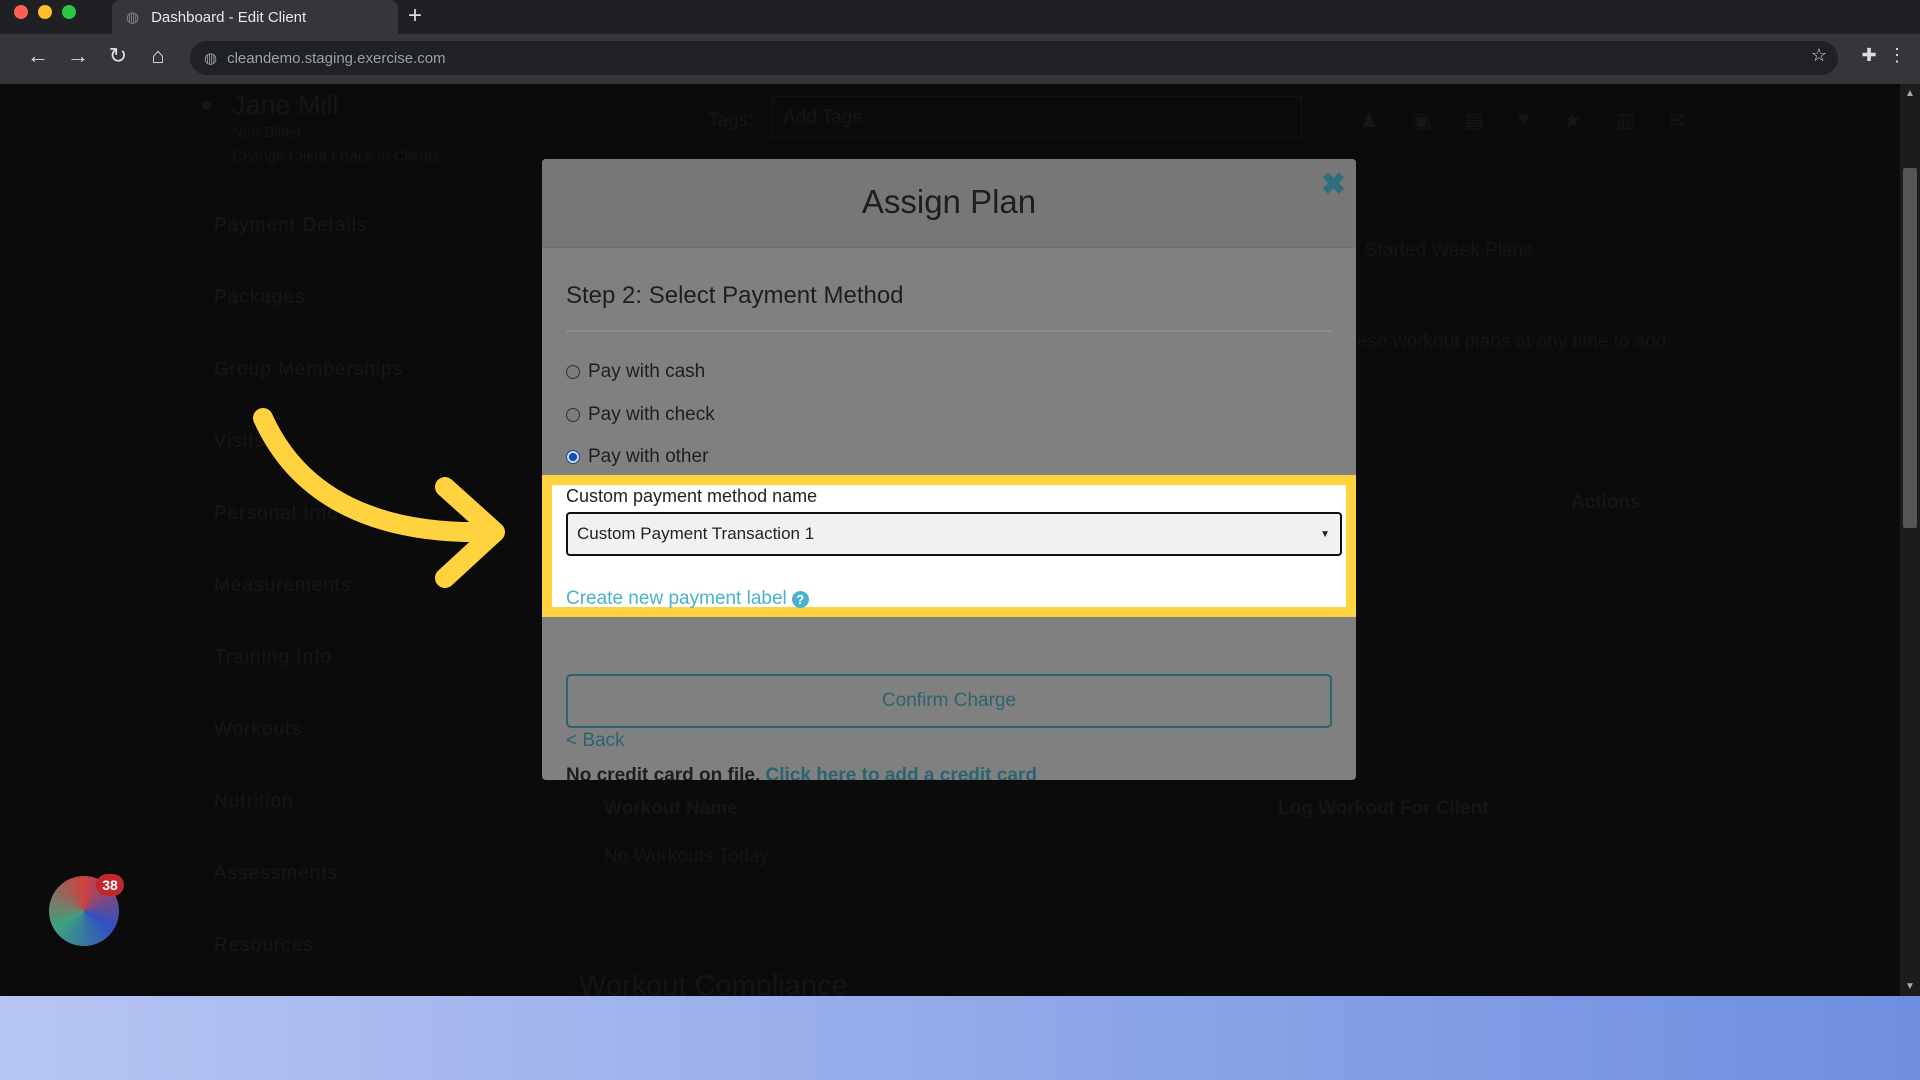  I want to click on arrow-annotation, so click(379, 498).